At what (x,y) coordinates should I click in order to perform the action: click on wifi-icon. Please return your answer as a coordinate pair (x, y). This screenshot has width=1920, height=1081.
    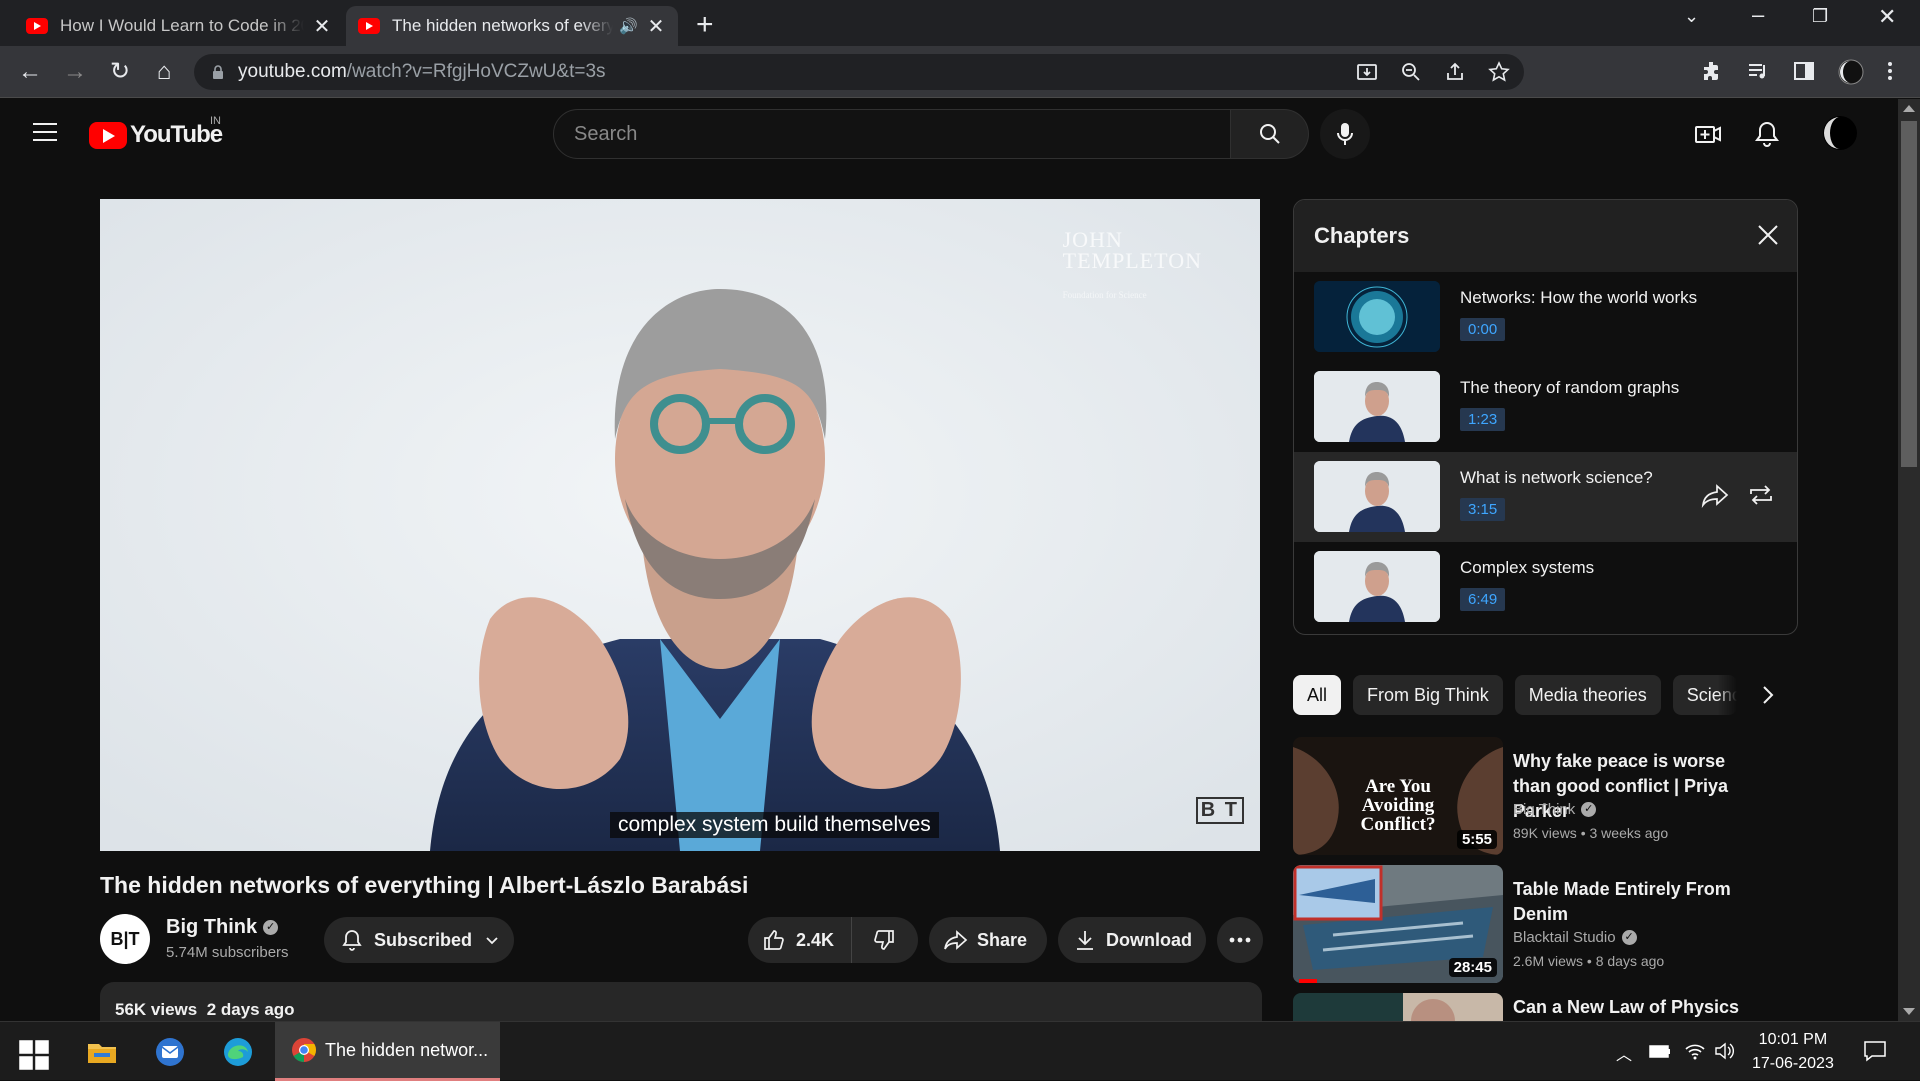
    Looking at the image, I should click on (1695, 1051).